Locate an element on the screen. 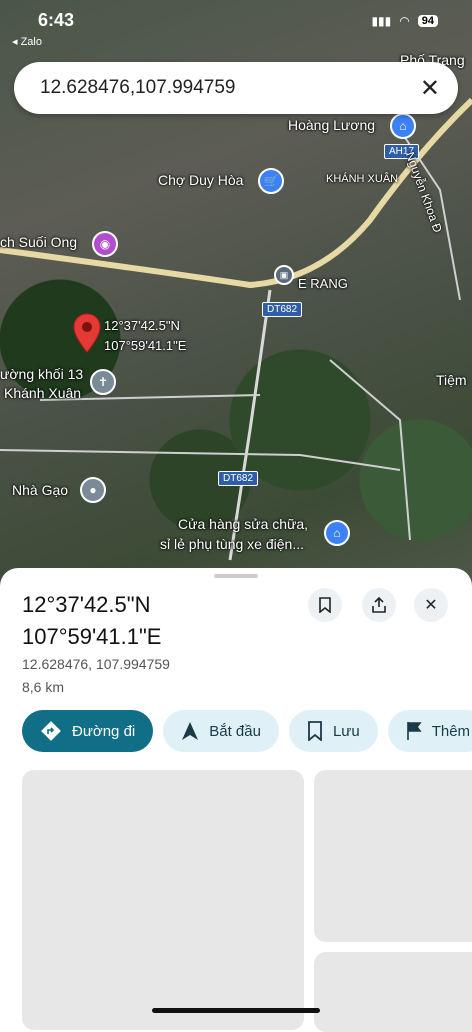 The width and height of the screenshot is (472, 1032). directions-label: Đường đi is located at coordinates (104, 731).